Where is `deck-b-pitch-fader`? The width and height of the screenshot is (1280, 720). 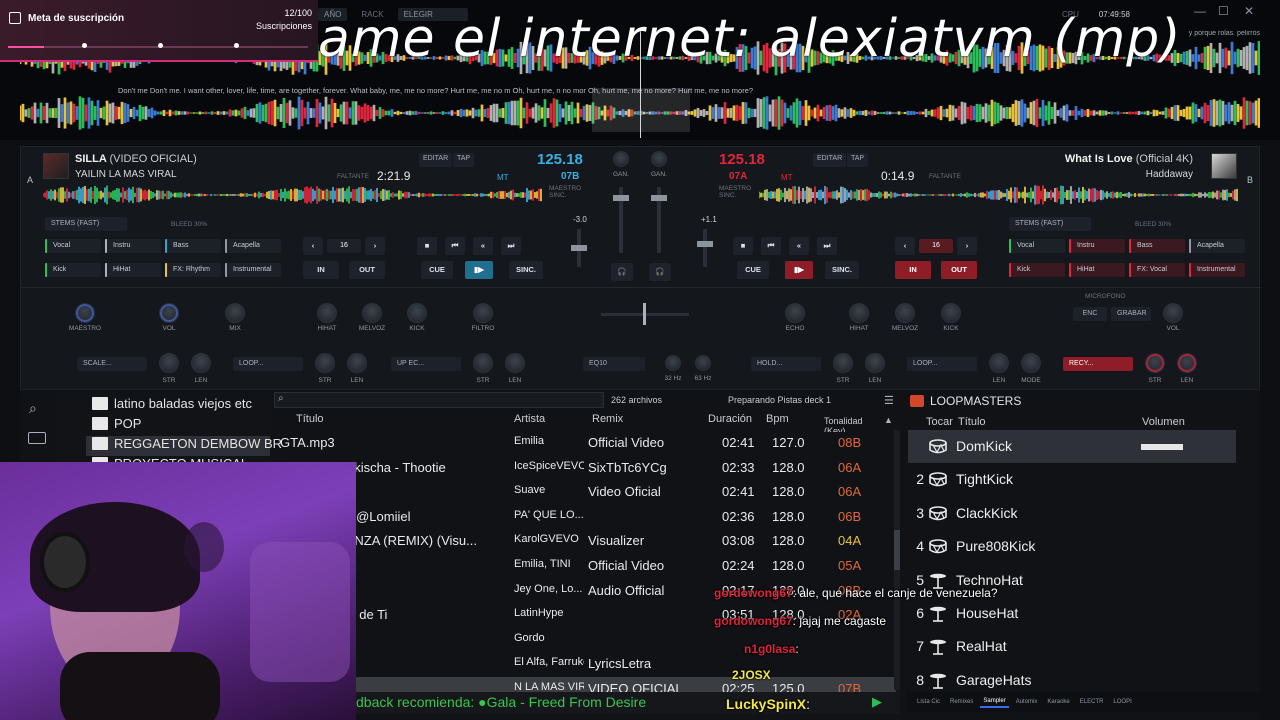 deck-b-pitch-fader is located at coordinates (705, 248).